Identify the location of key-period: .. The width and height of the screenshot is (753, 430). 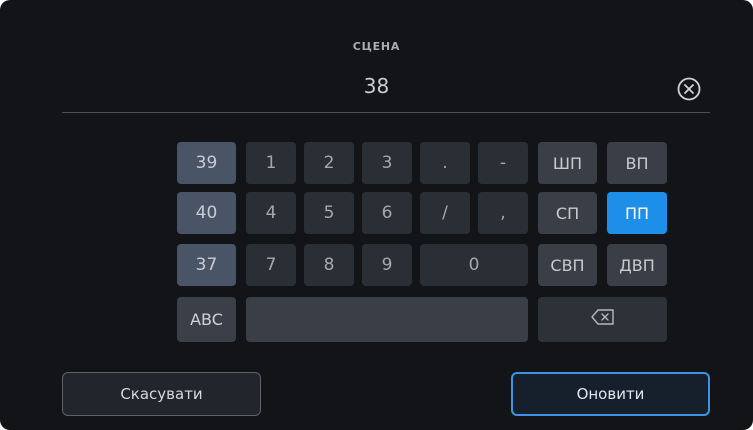
(445, 163).